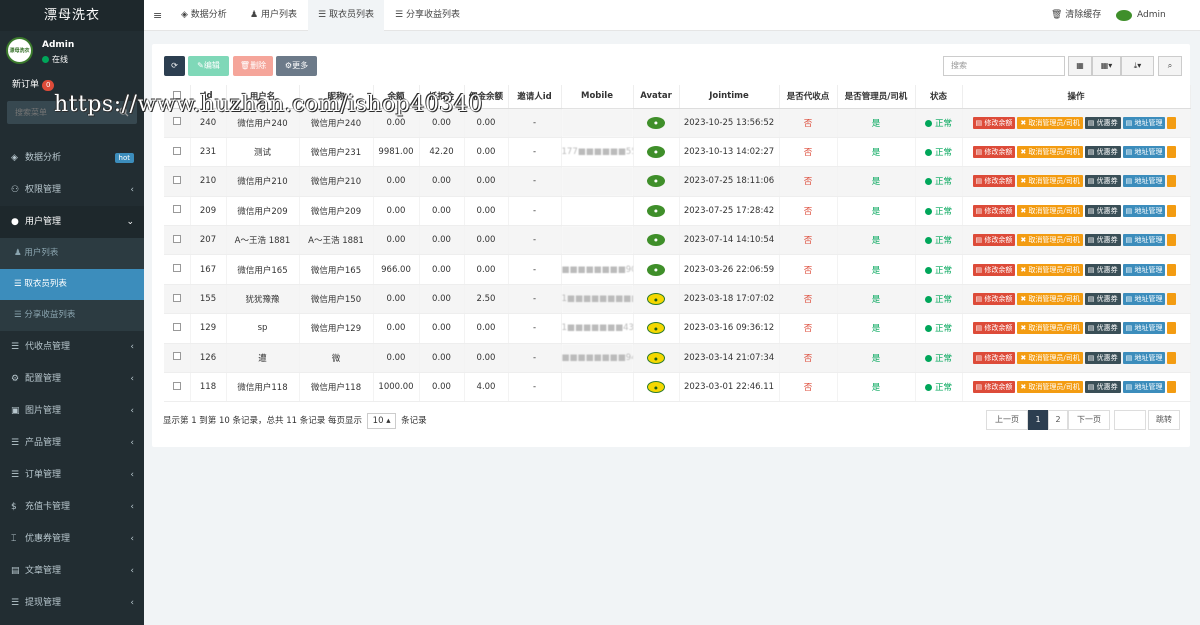  What do you see at coordinates (72, 475) in the screenshot?
I see `sidebar-item-orders: ☰ 订单管理 ‹` at bounding box center [72, 475].